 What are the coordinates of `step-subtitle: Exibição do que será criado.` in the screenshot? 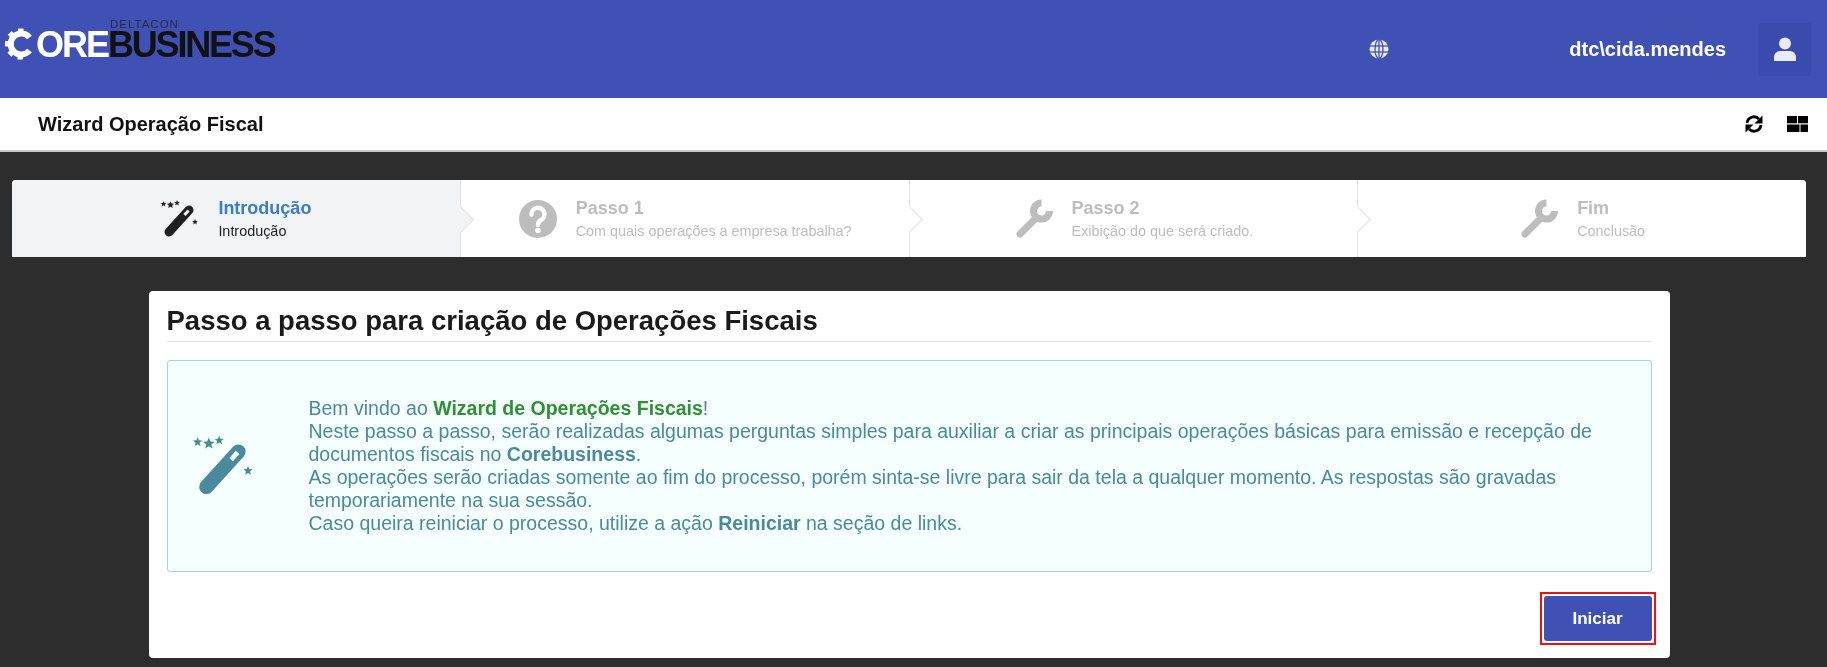 It's located at (1162, 231).